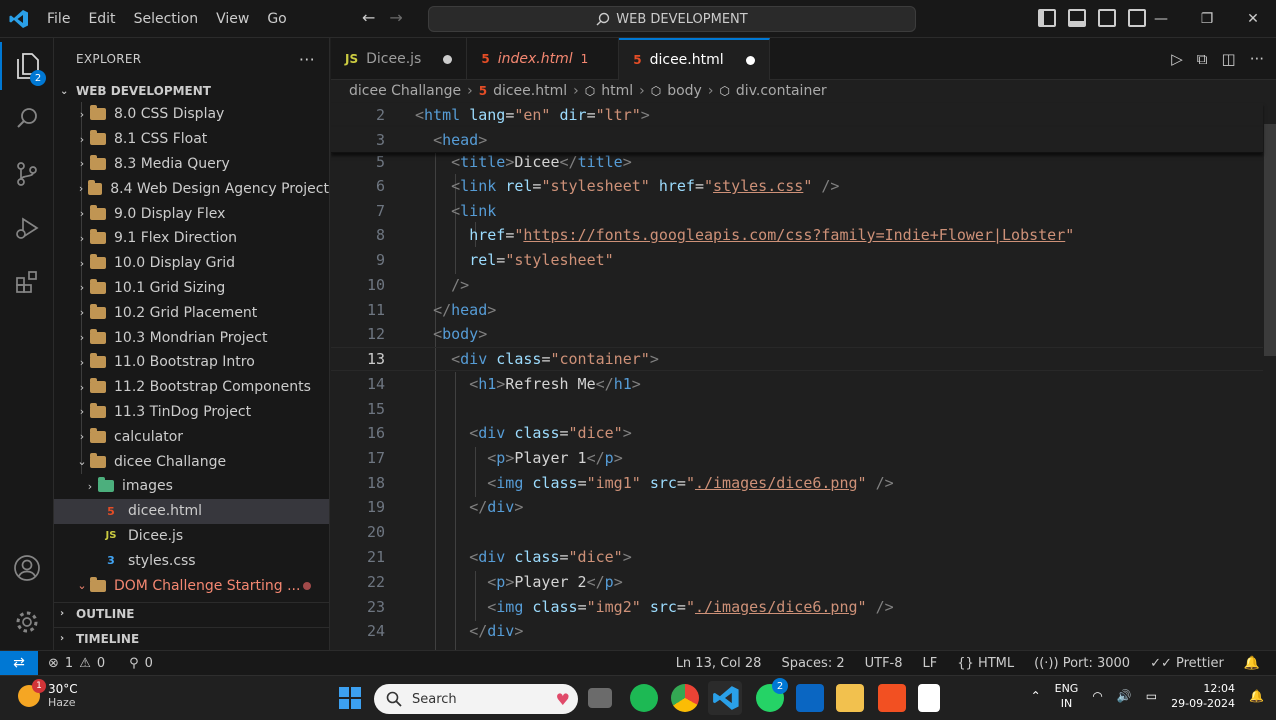  Describe the element at coordinates (191, 536) in the screenshot. I see `file-row-dicee-js: JS Dicee.js` at that location.